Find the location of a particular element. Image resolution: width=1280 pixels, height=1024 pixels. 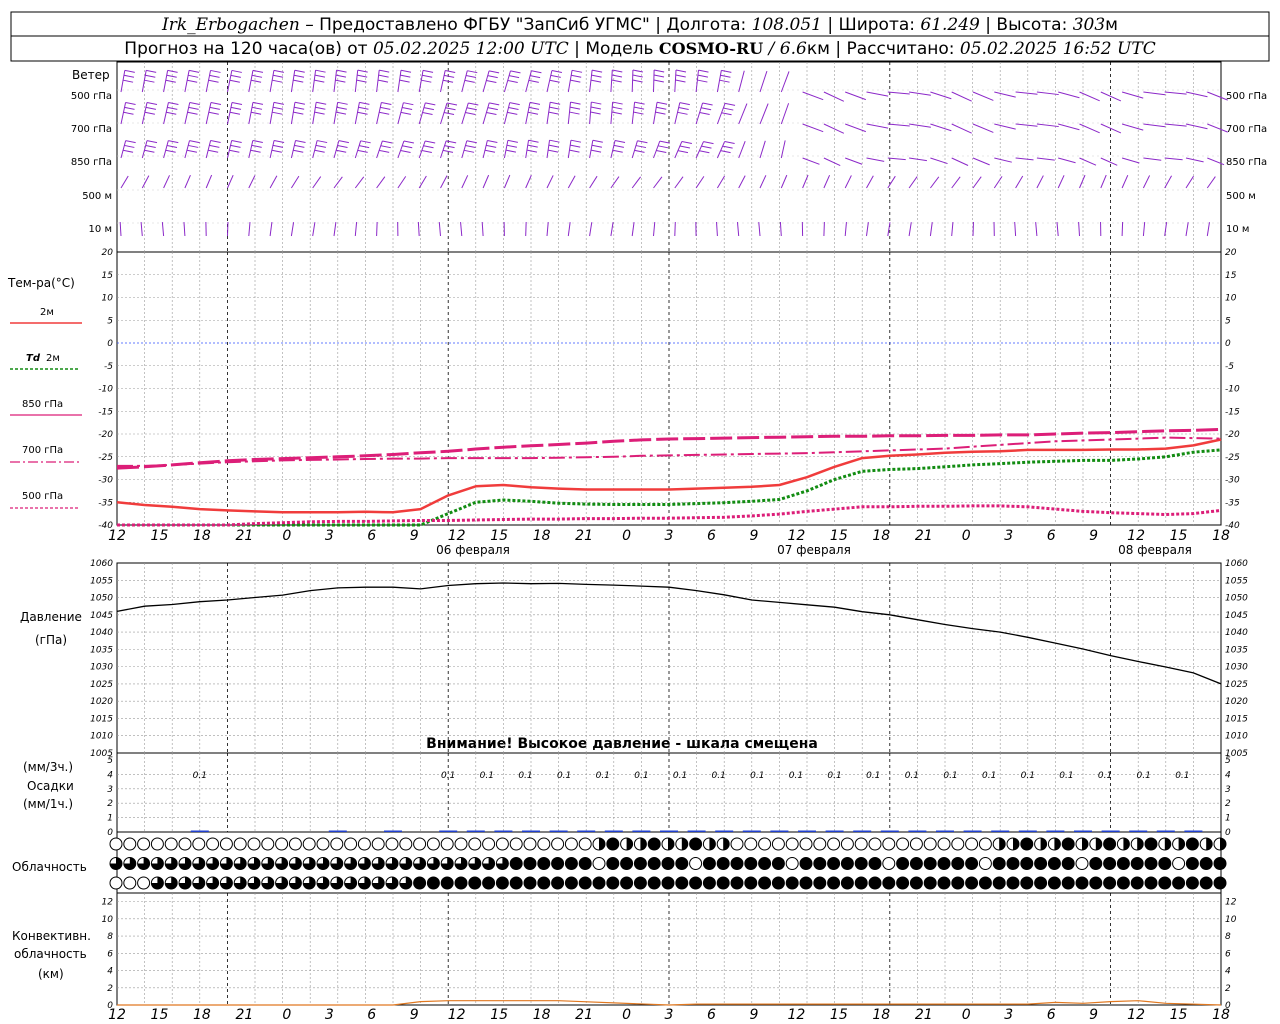

wind-level-10m: 10 м is located at coordinates (100, 229).